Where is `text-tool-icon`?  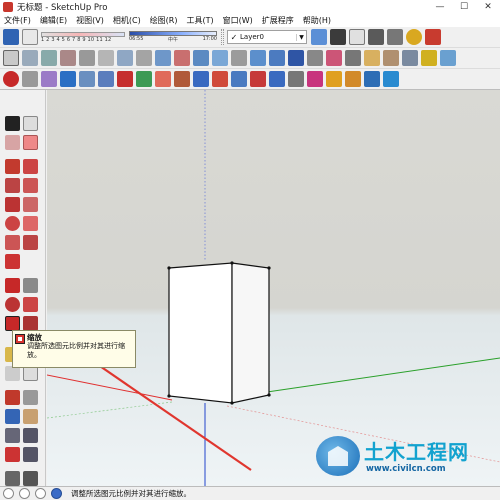 text-tool-icon is located at coordinates (30, 373).